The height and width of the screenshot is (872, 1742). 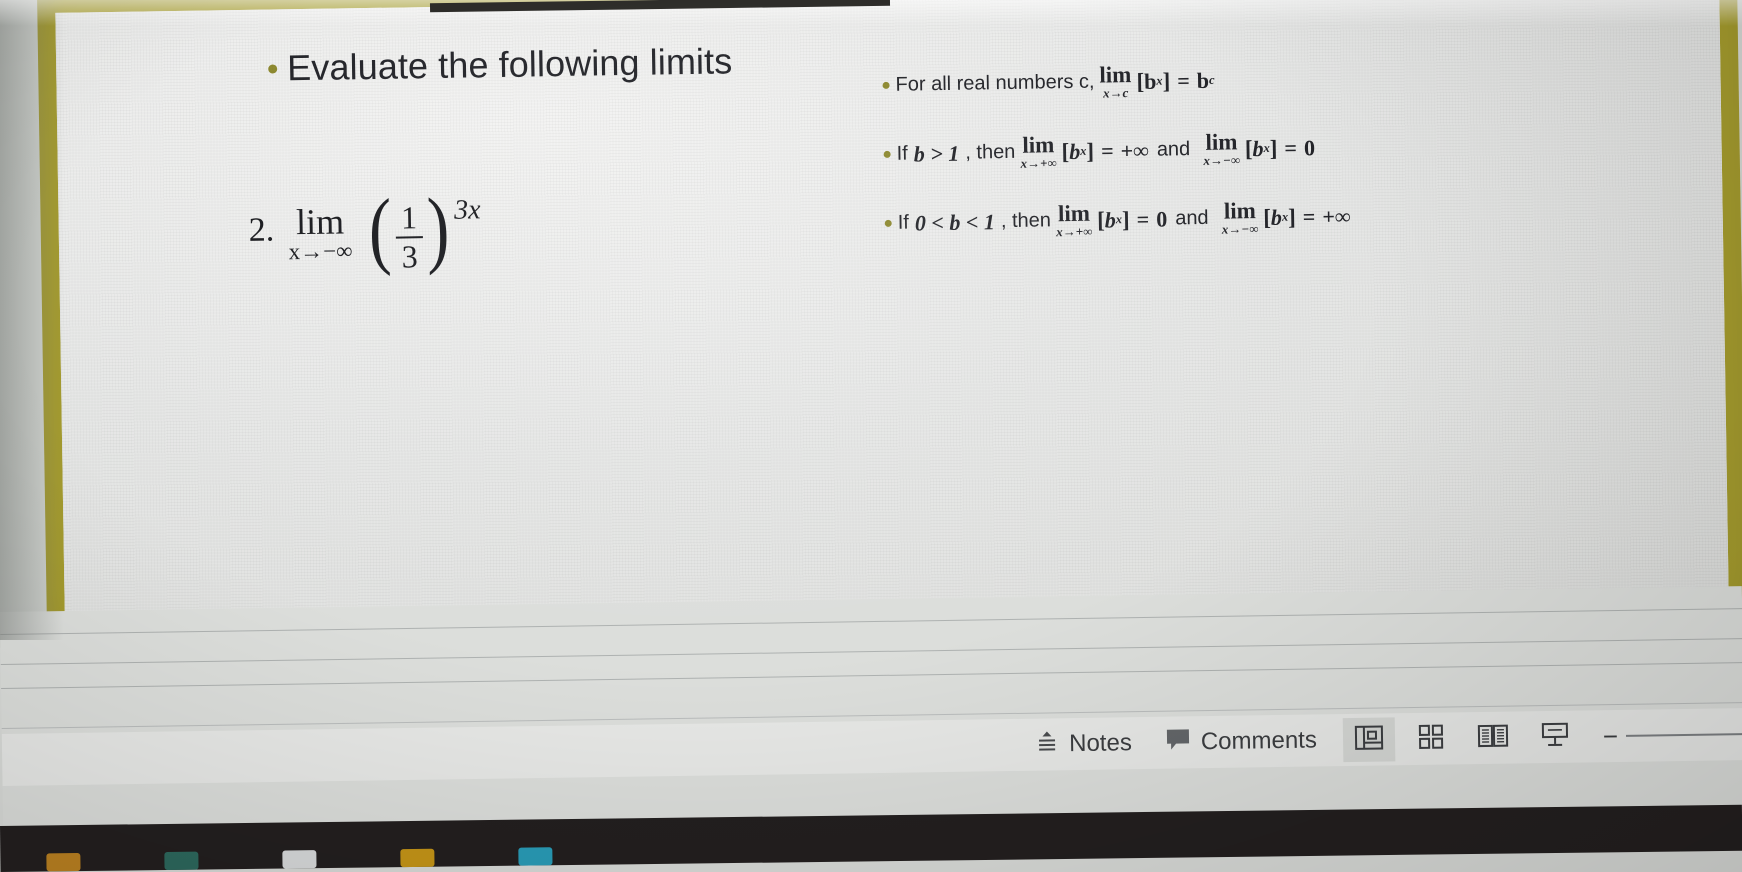 What do you see at coordinates (955, 222) in the screenshot?
I see `rule-condition: 0 < b < 1` at bounding box center [955, 222].